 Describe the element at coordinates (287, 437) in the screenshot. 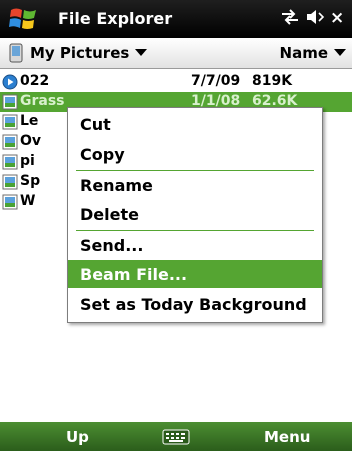

I see `menu-label: Menu` at that location.